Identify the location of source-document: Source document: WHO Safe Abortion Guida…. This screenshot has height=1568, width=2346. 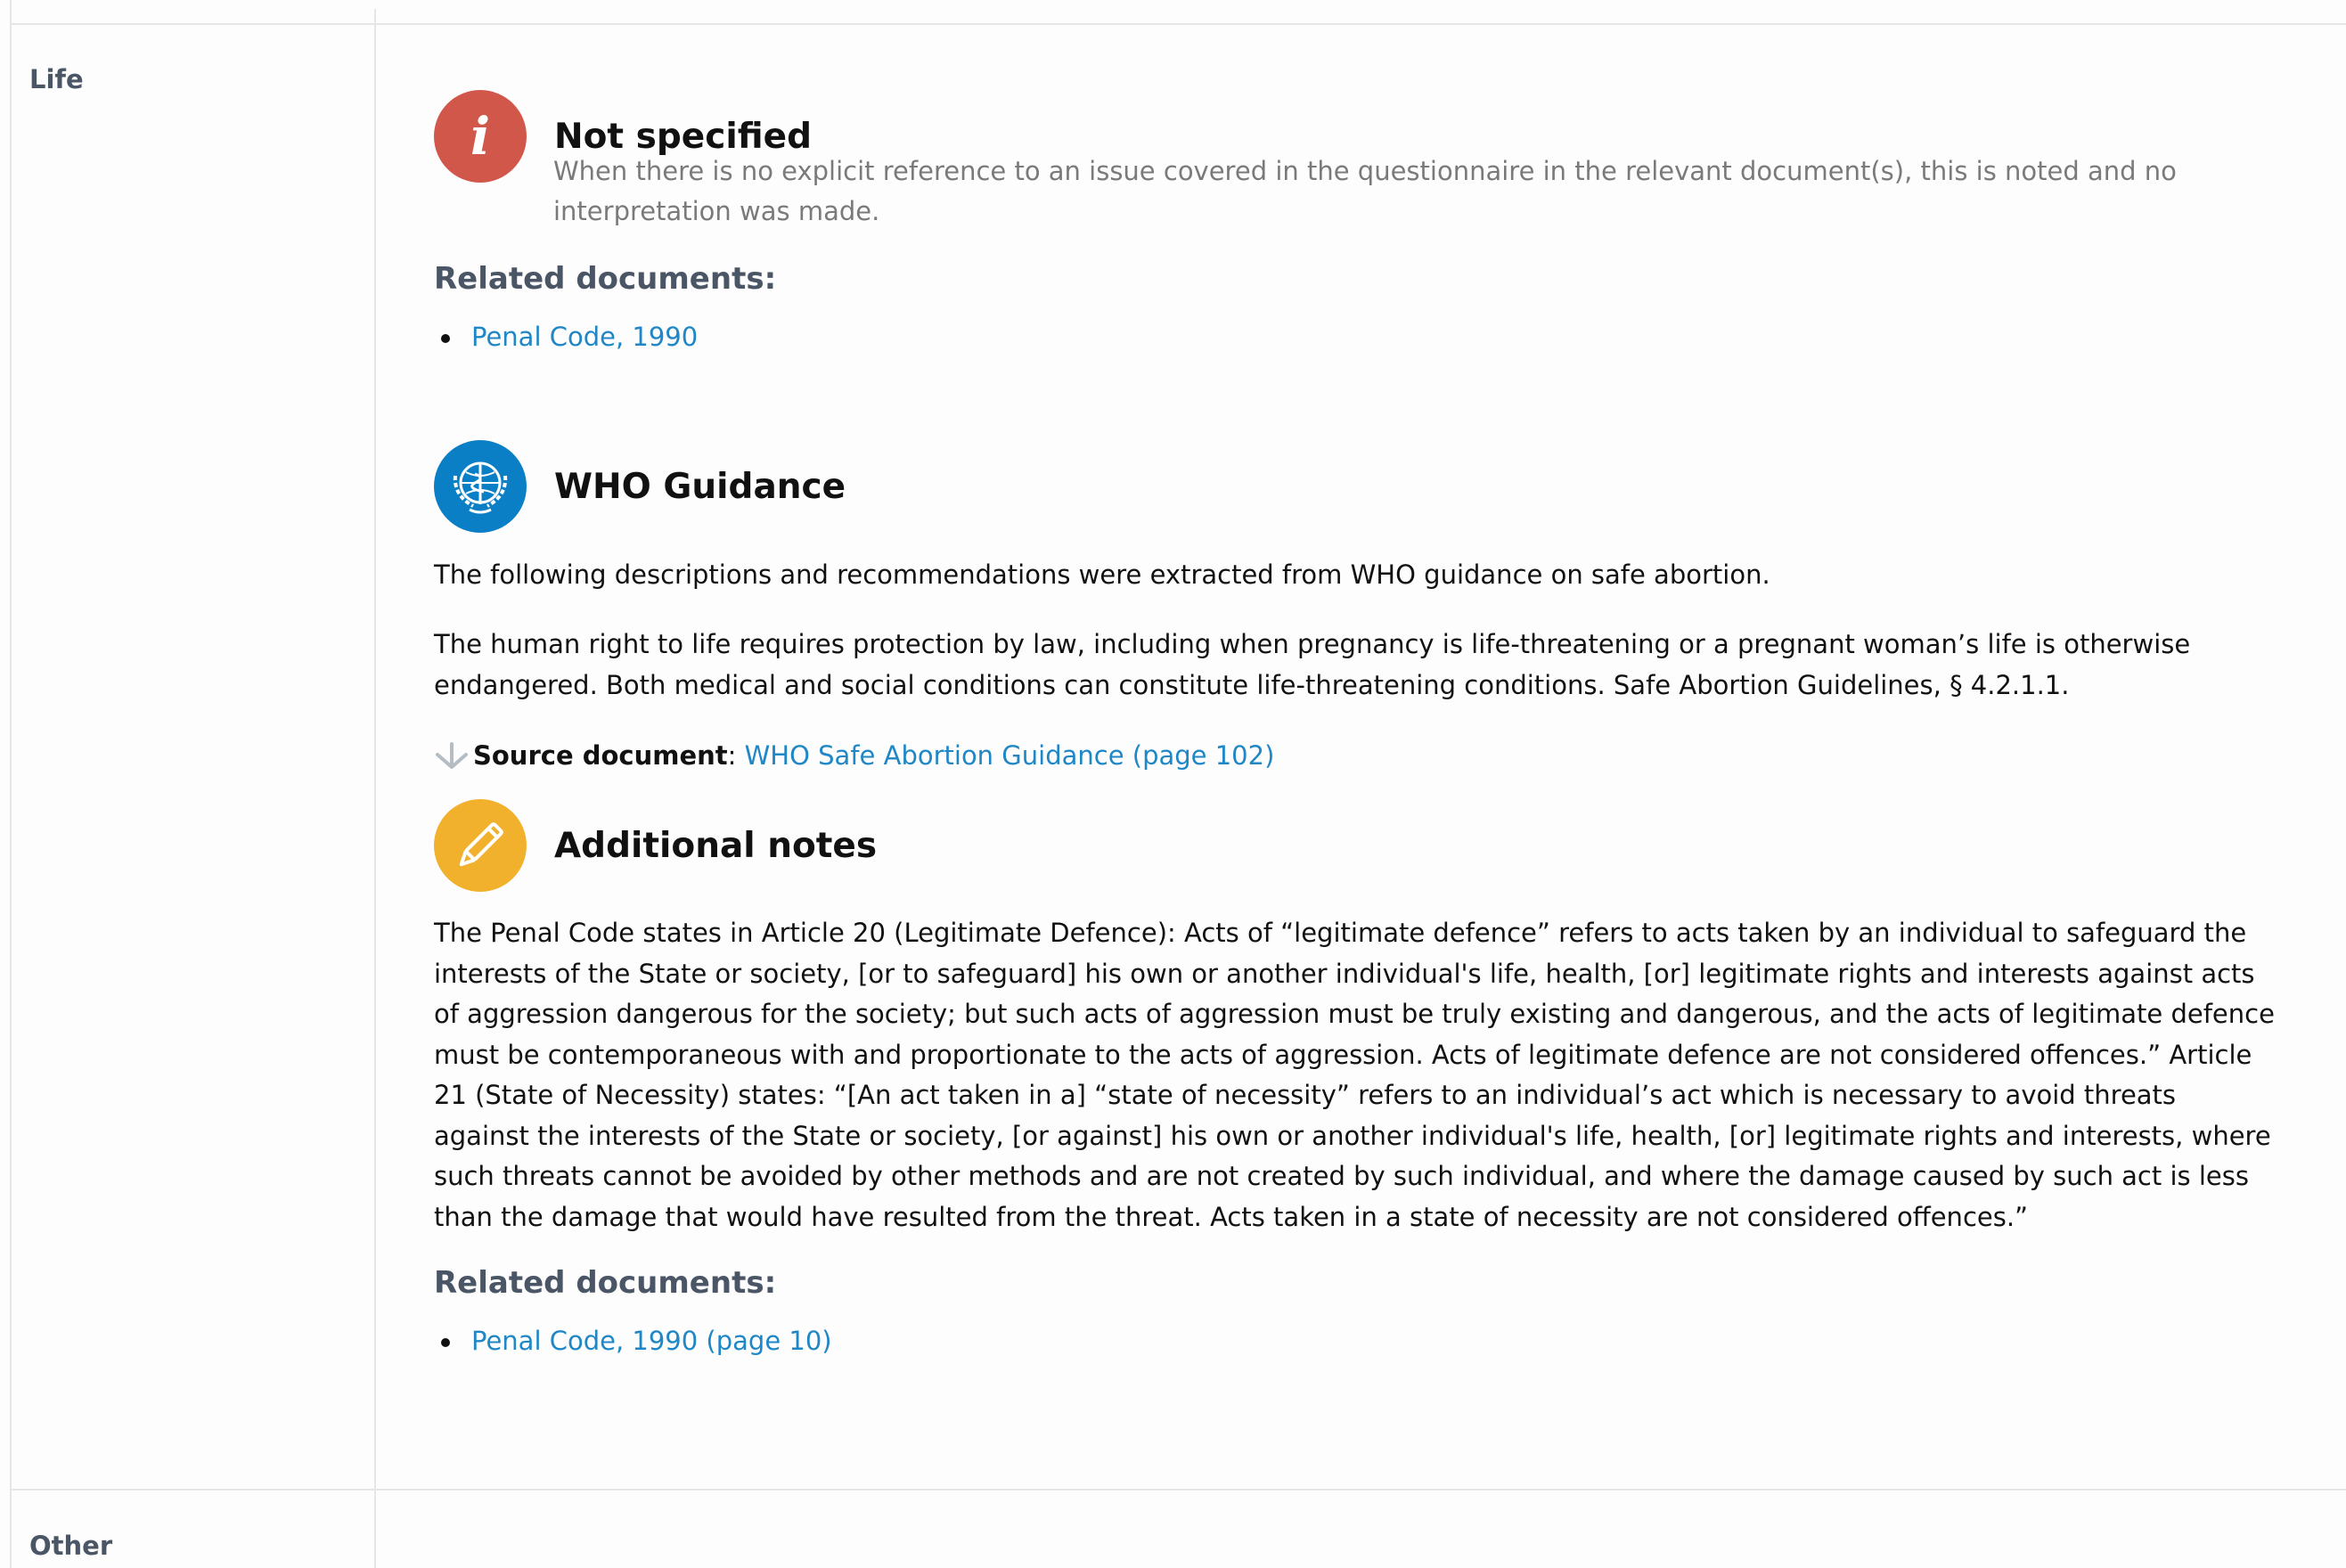
(853, 755).